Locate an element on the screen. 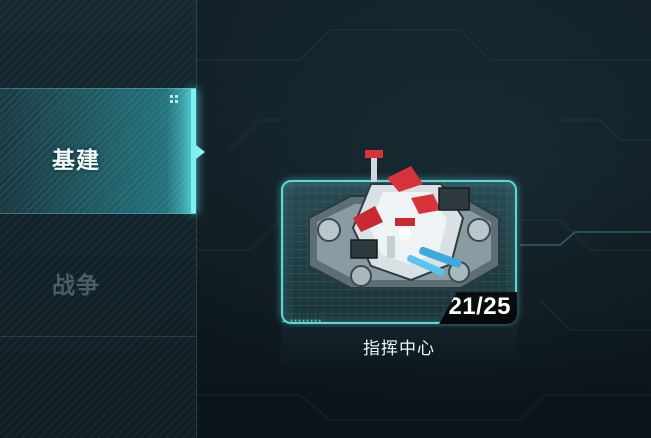 The width and height of the screenshot is (651, 438). tab-corner-dots is located at coordinates (177, 99).